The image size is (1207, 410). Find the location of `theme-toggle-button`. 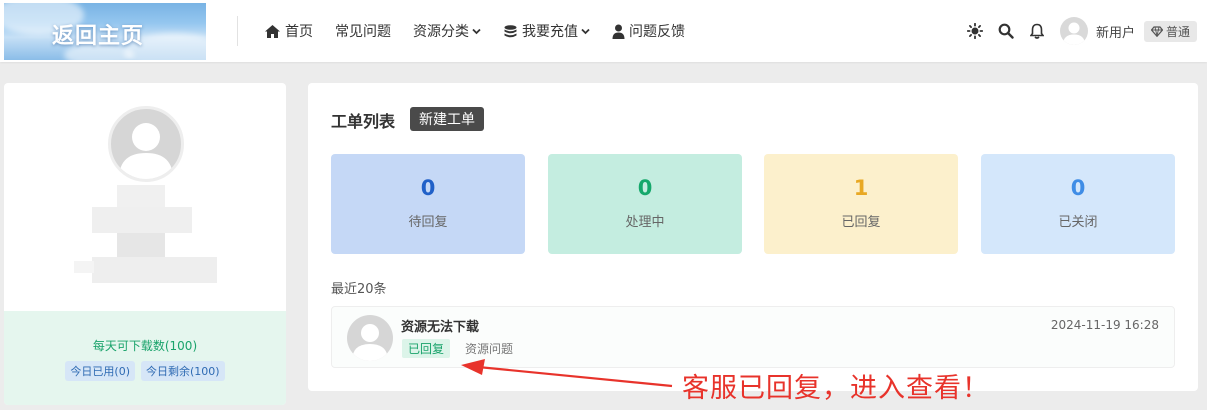

theme-toggle-button is located at coordinates (975, 31).